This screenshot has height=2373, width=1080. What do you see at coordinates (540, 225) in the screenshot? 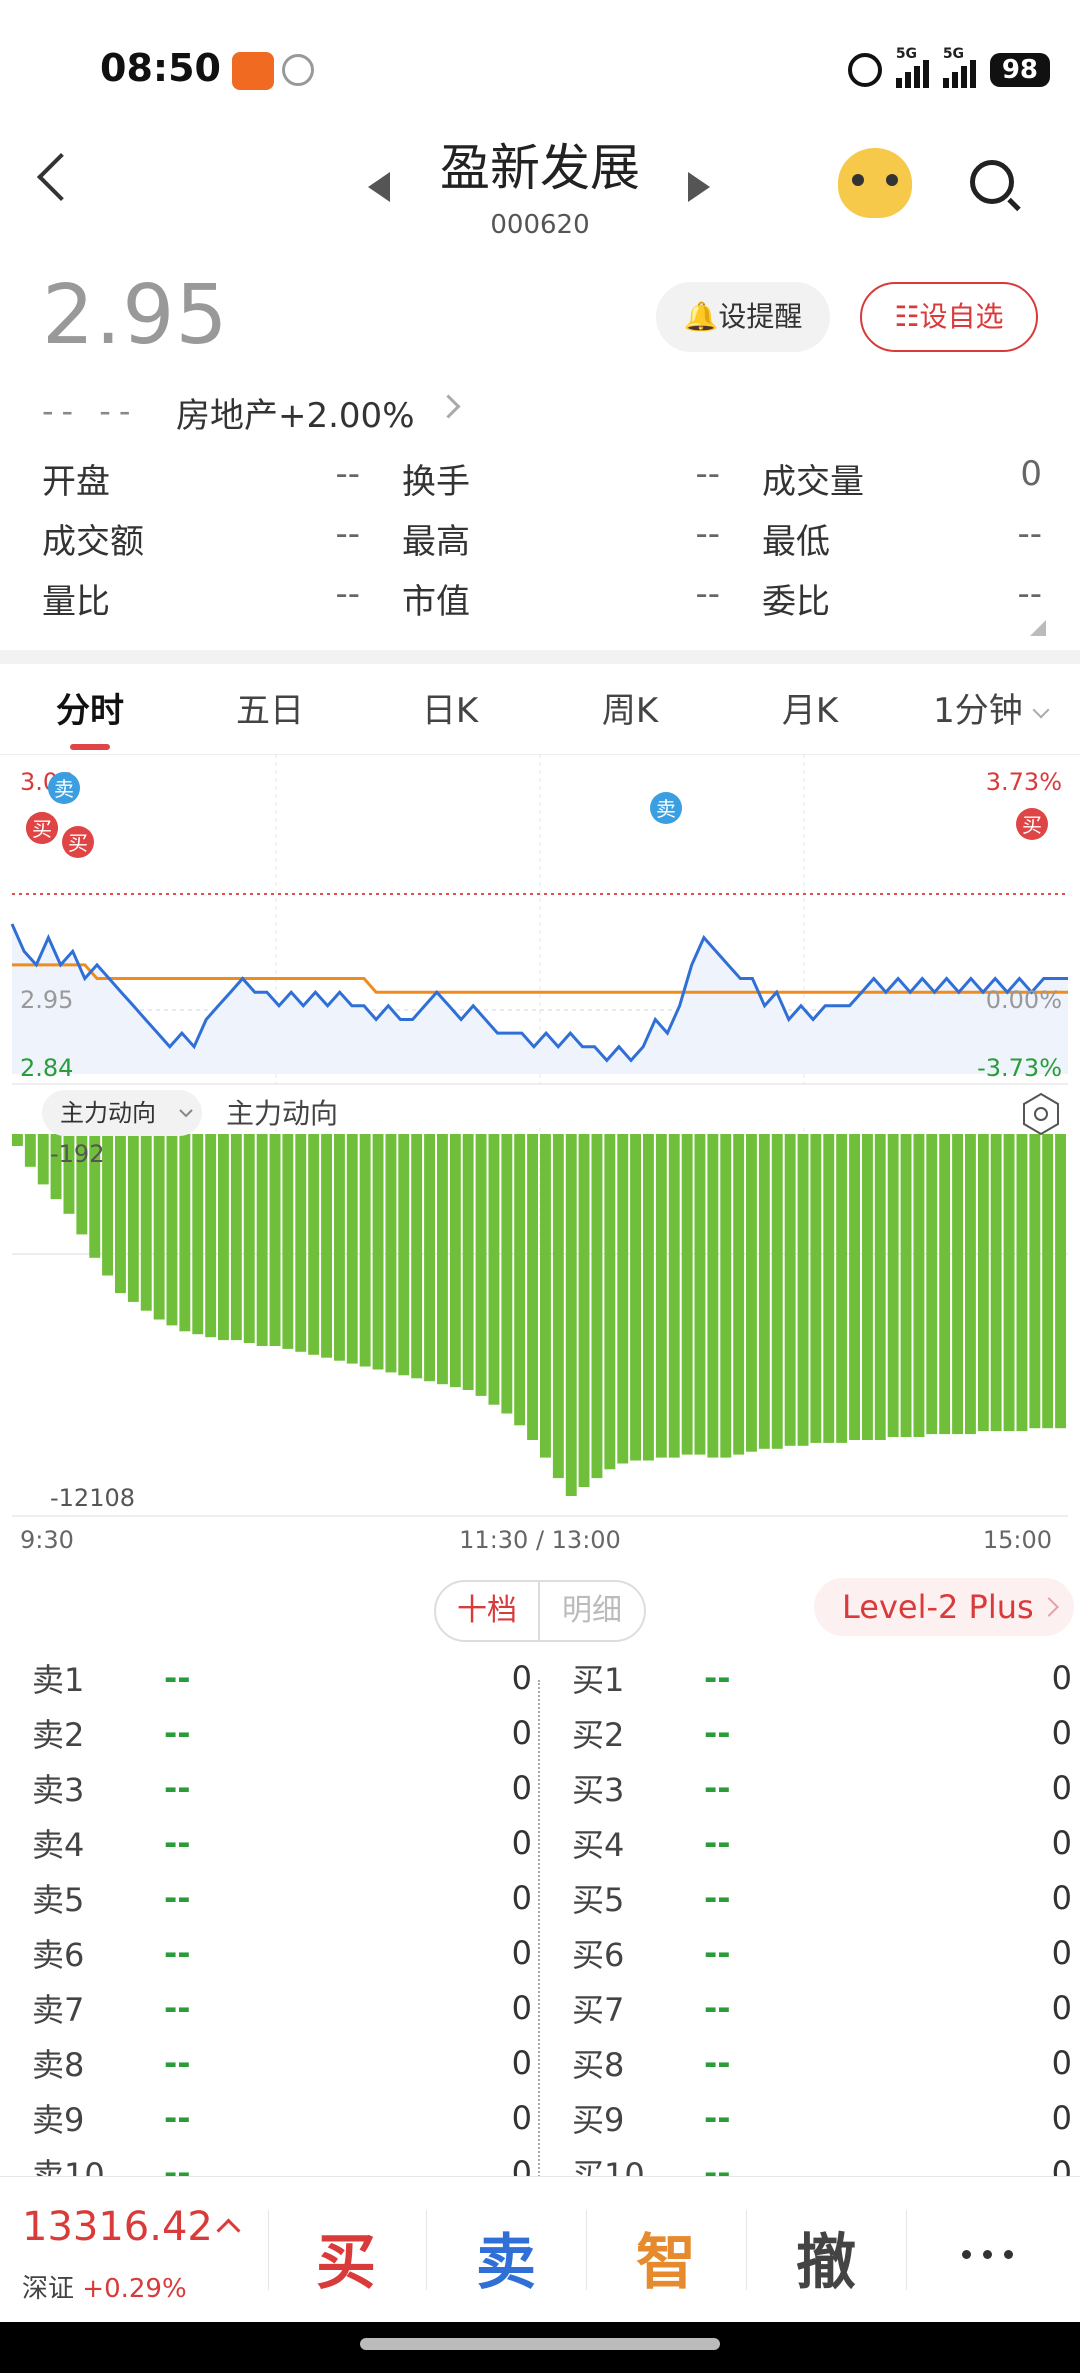
I see `stock-code: 000620` at bounding box center [540, 225].